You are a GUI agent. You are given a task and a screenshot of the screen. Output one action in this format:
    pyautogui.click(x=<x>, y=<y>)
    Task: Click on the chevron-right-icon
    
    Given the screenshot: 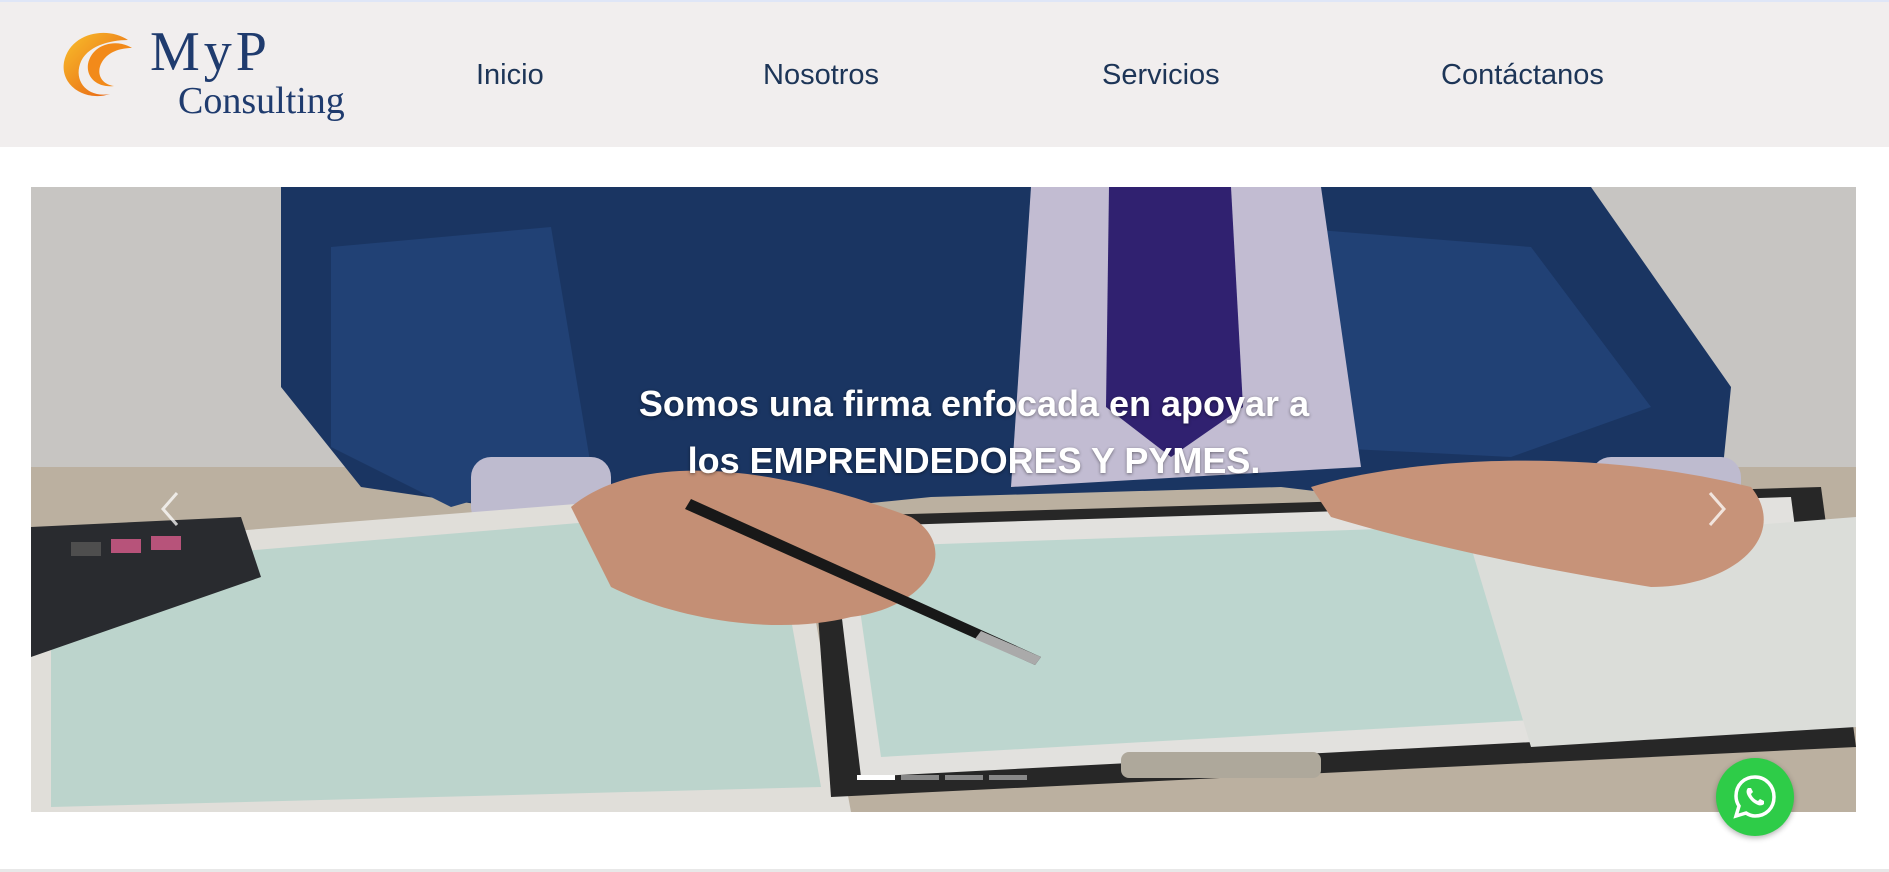 What is the action you would take?
    pyautogui.click(x=1717, y=509)
    